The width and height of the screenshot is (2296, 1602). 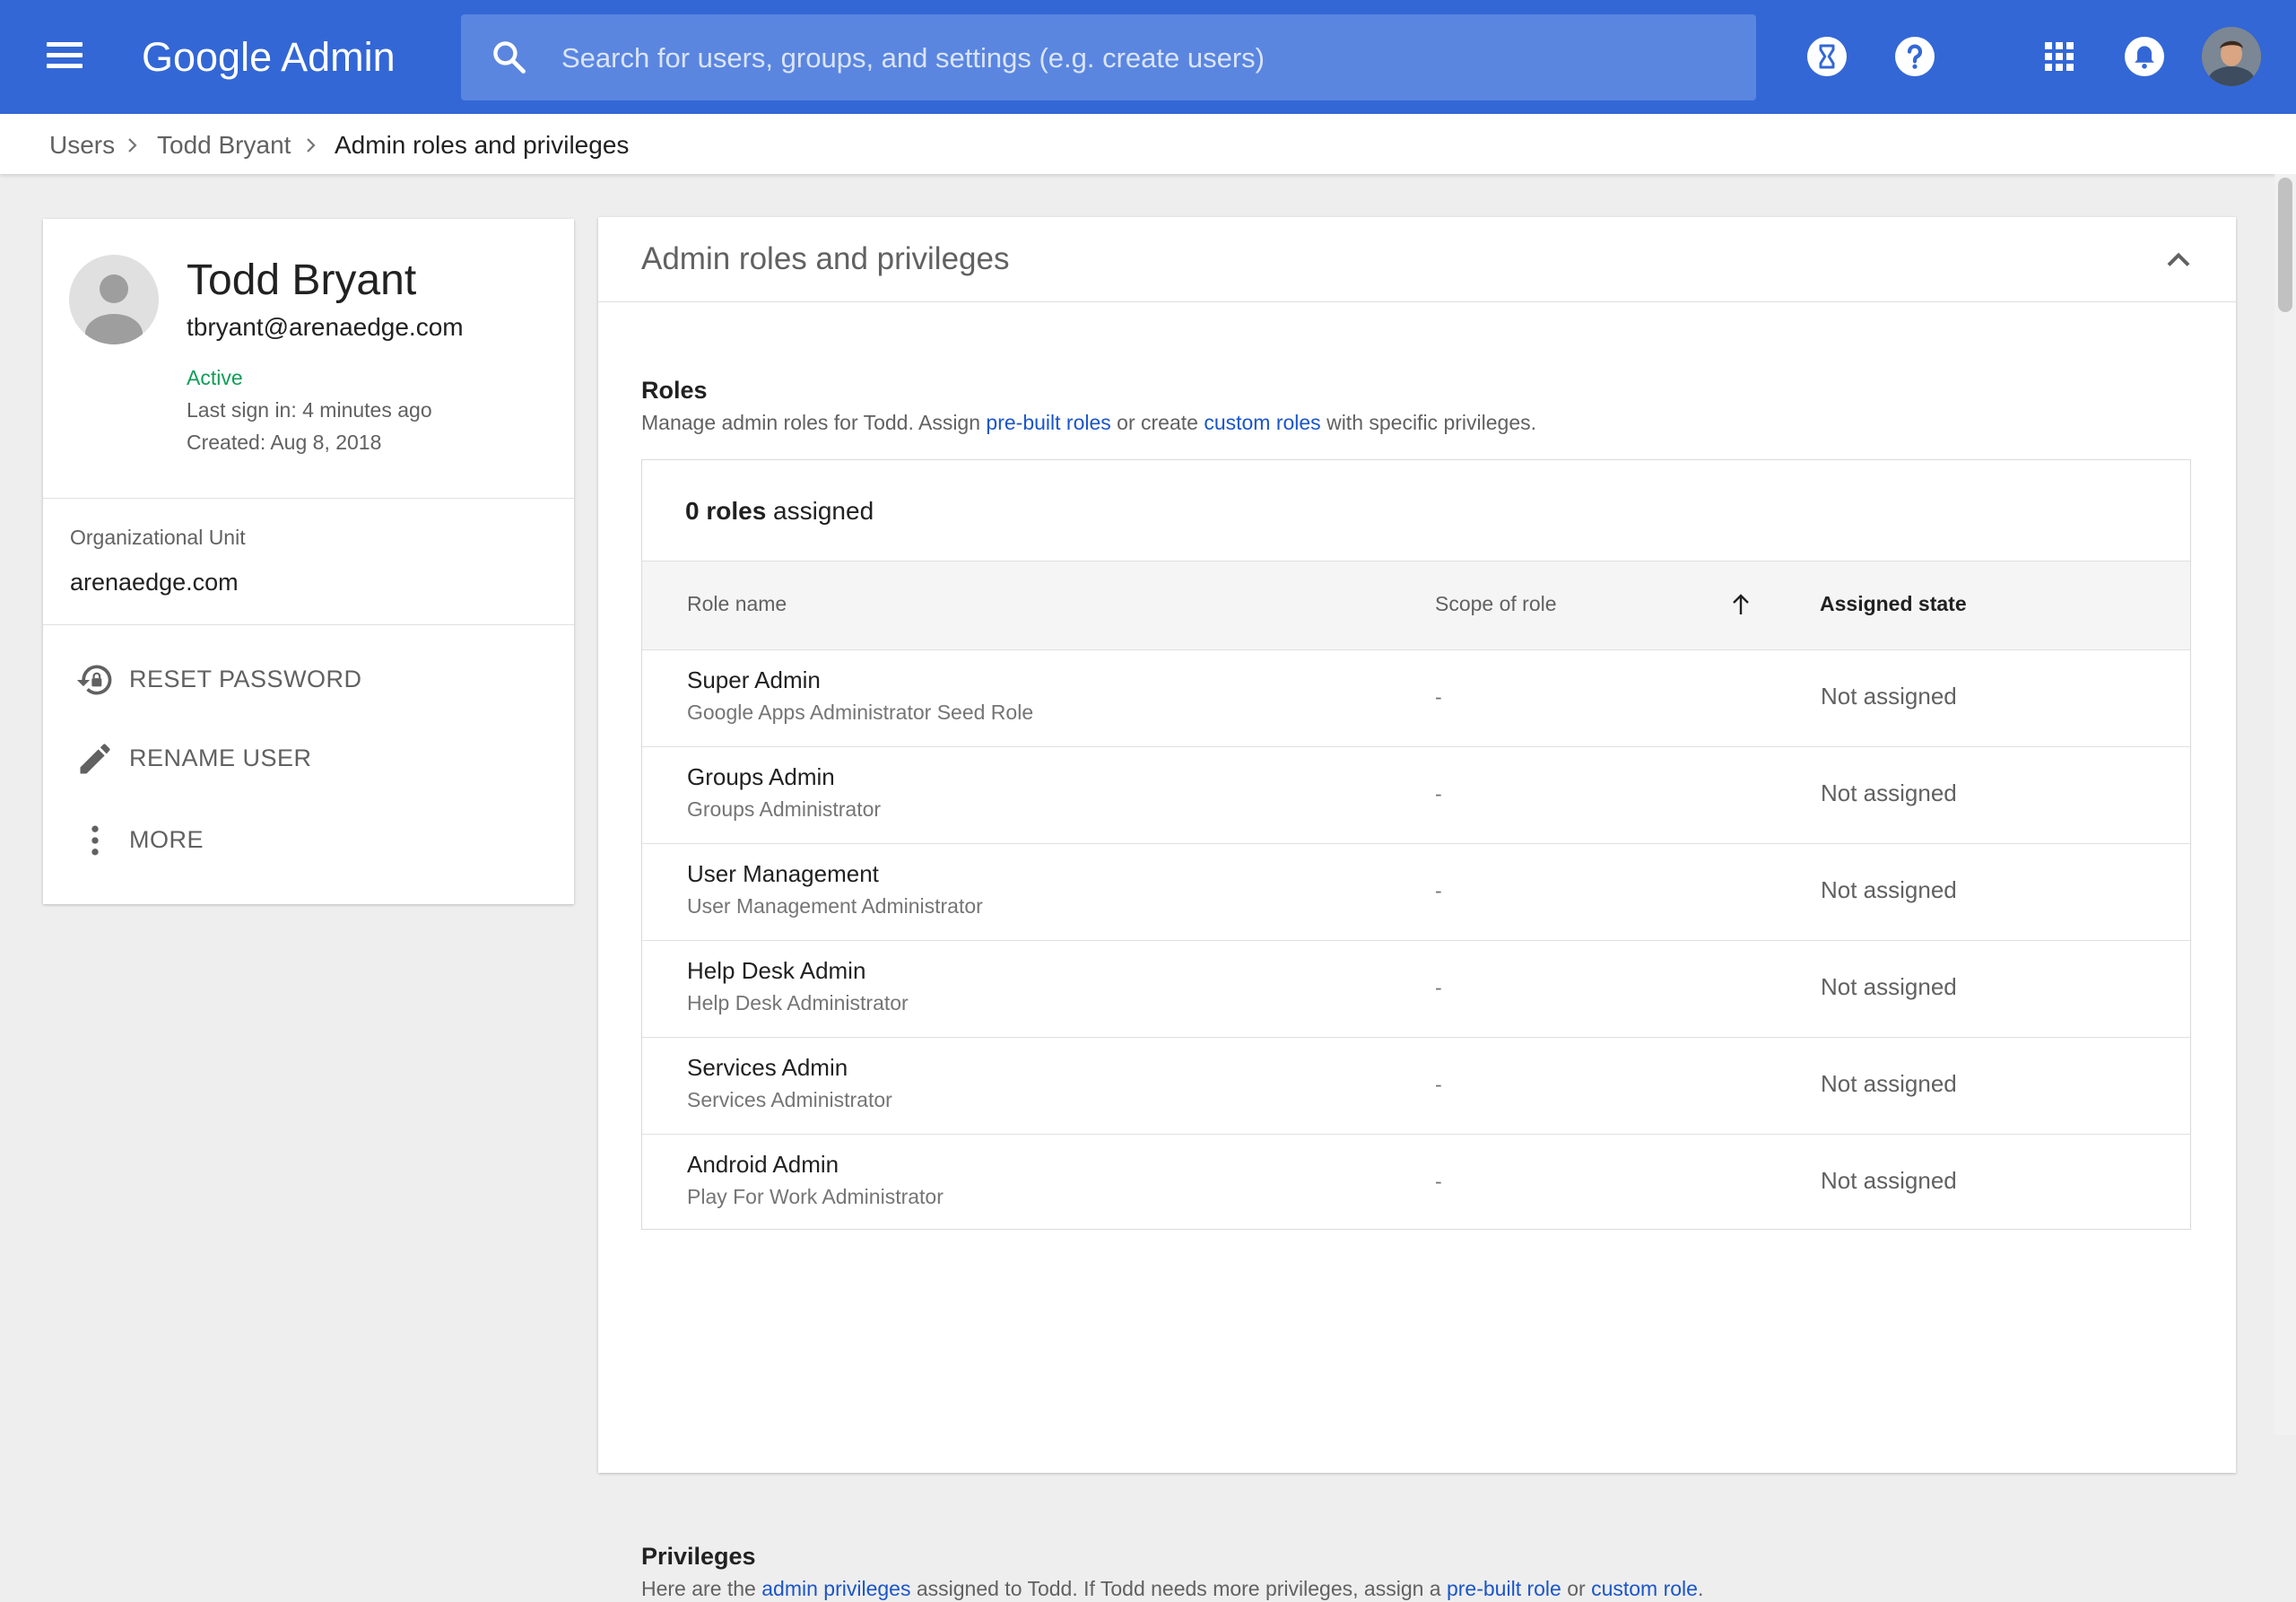 What do you see at coordinates (767, 1067) in the screenshot?
I see `role-name: Services Admin` at bounding box center [767, 1067].